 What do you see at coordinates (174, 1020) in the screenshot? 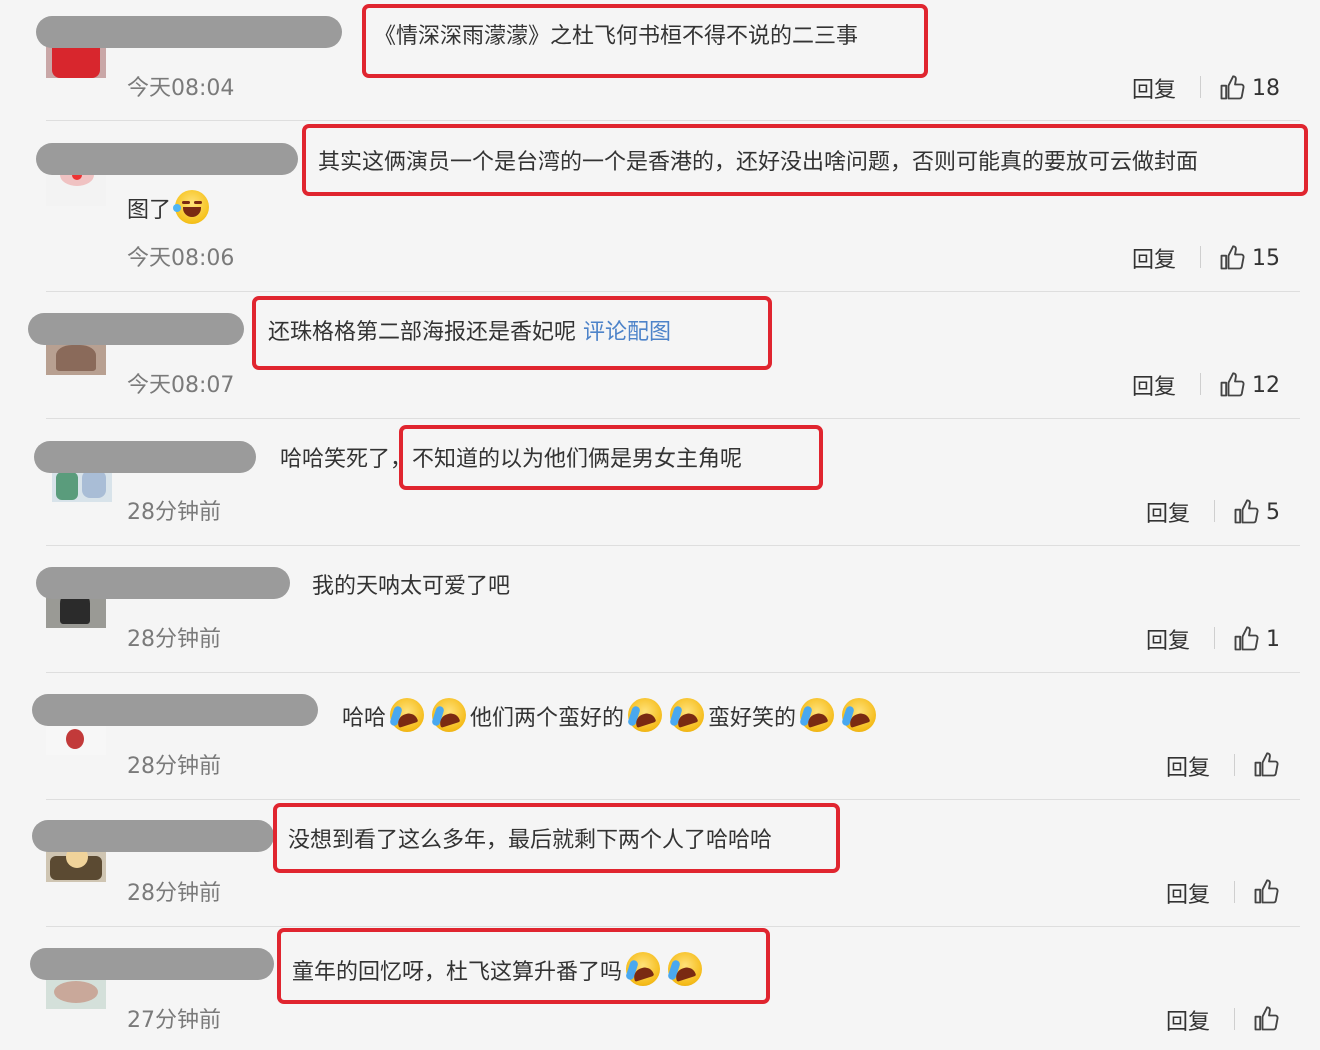
I see `comment-time: 27分钟前` at bounding box center [174, 1020].